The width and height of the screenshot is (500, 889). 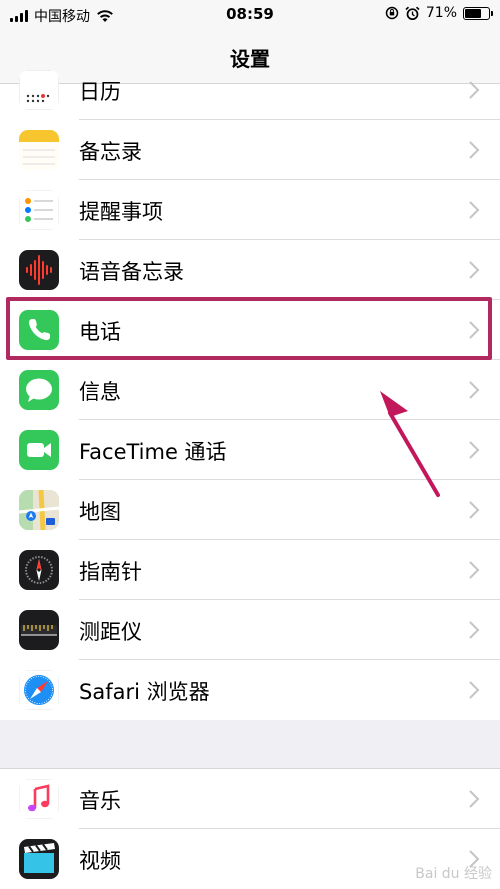 What do you see at coordinates (100, 861) in the screenshot?
I see `settings-row-label: 视频` at bounding box center [100, 861].